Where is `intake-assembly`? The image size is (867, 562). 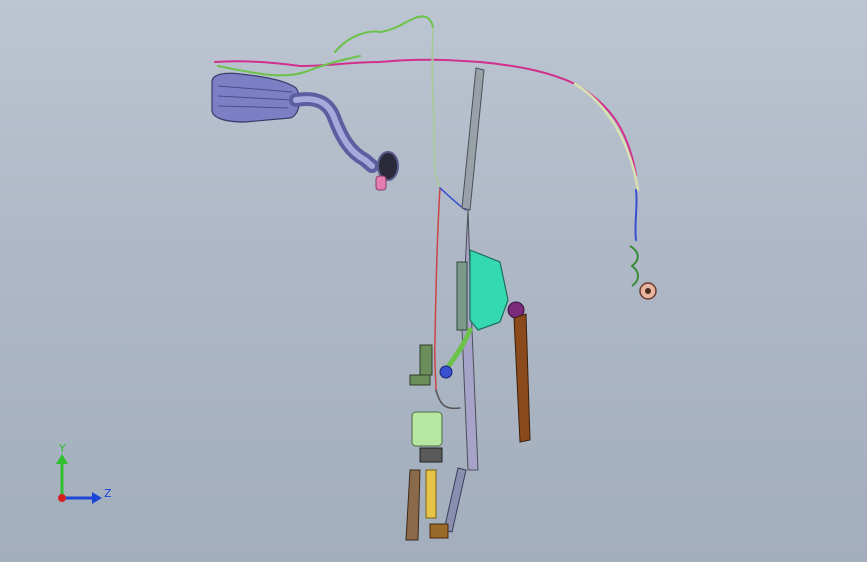 intake-assembly is located at coordinates (305, 131).